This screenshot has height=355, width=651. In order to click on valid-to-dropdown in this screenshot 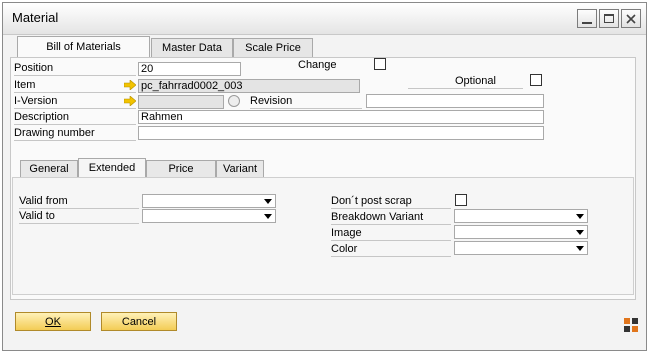, I will do `click(209, 216)`.